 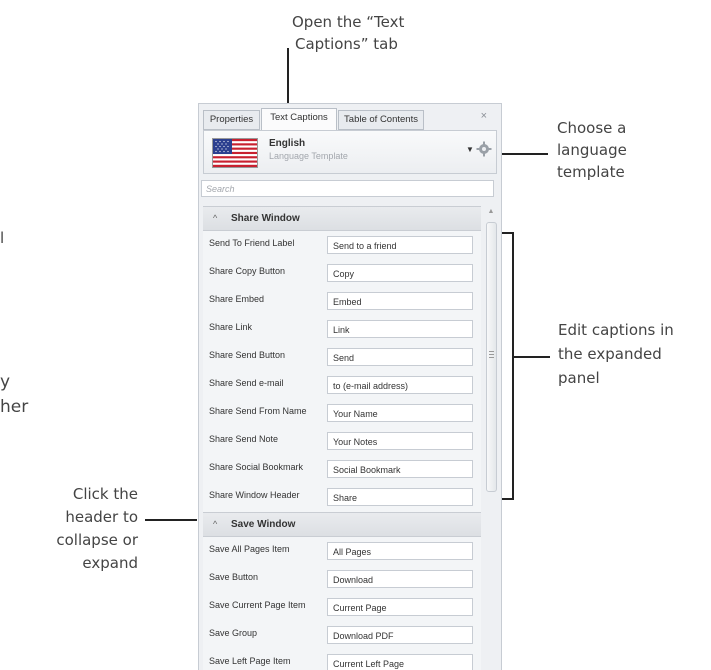 I want to click on close-icon: ×, so click(x=484, y=116).